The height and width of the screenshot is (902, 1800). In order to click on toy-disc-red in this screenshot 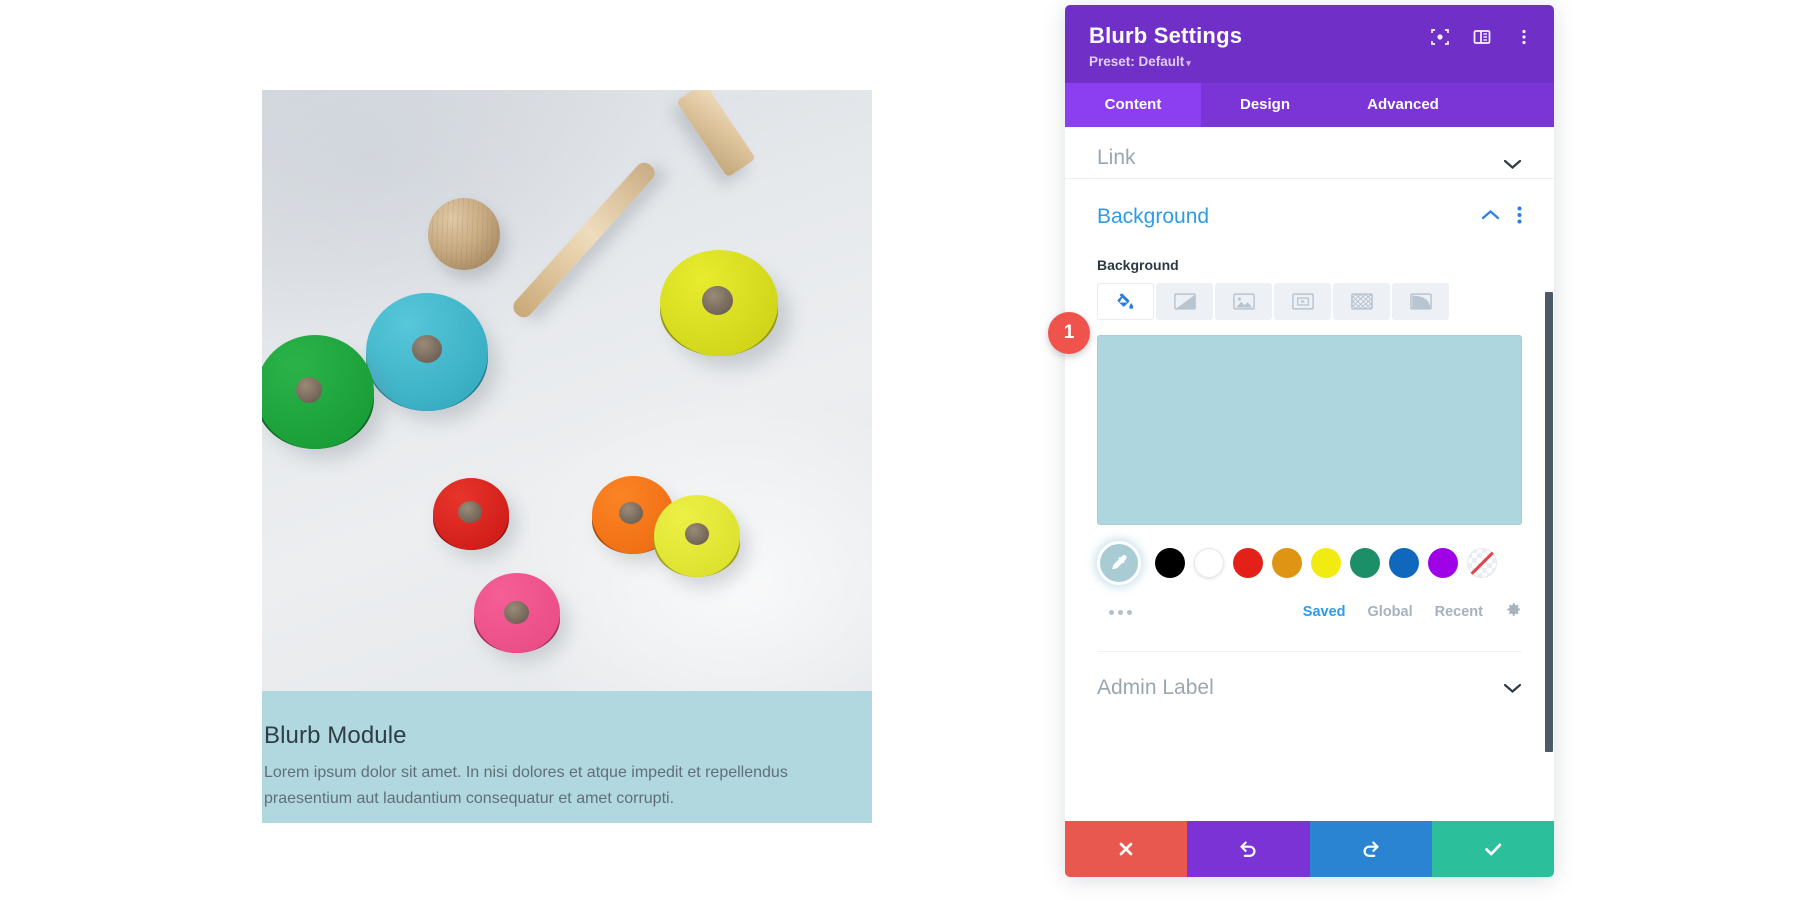, I will do `click(475, 518)`.